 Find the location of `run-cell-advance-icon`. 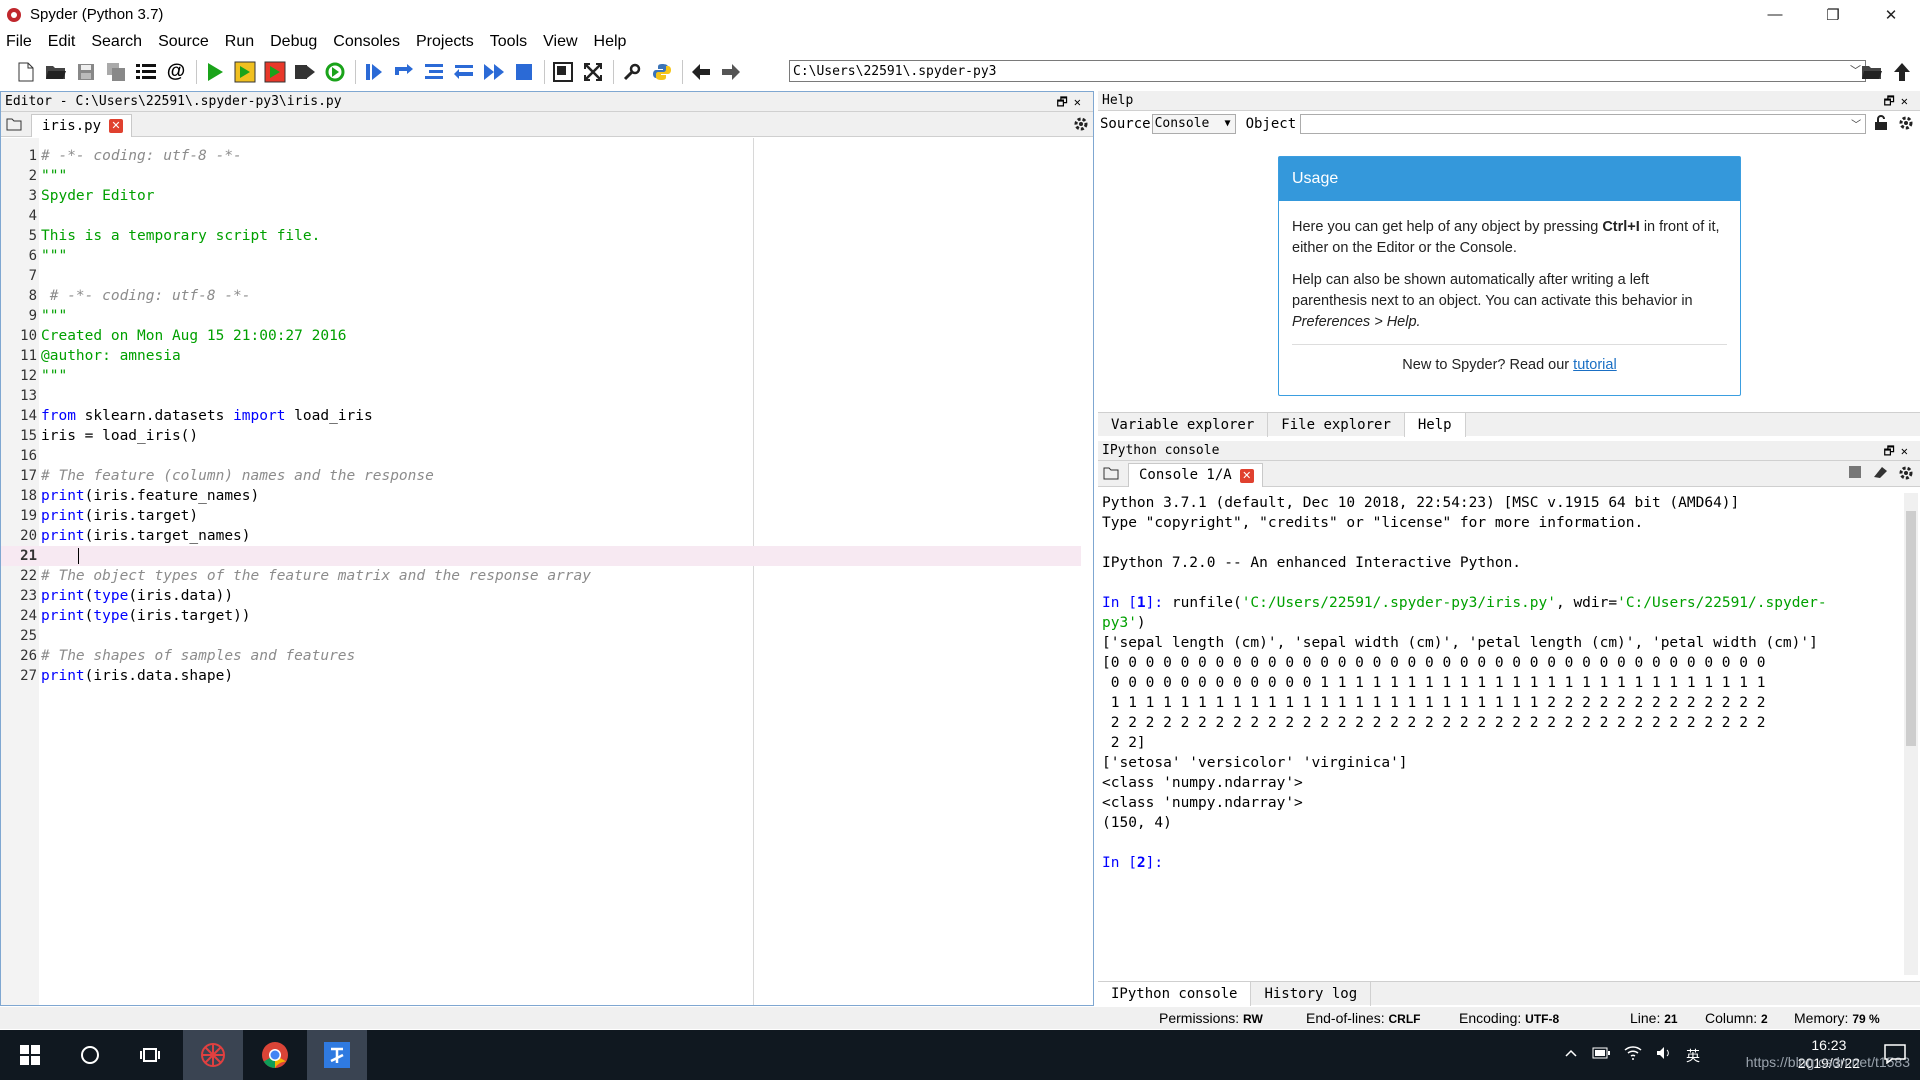

run-cell-advance-icon is located at coordinates (275, 72).